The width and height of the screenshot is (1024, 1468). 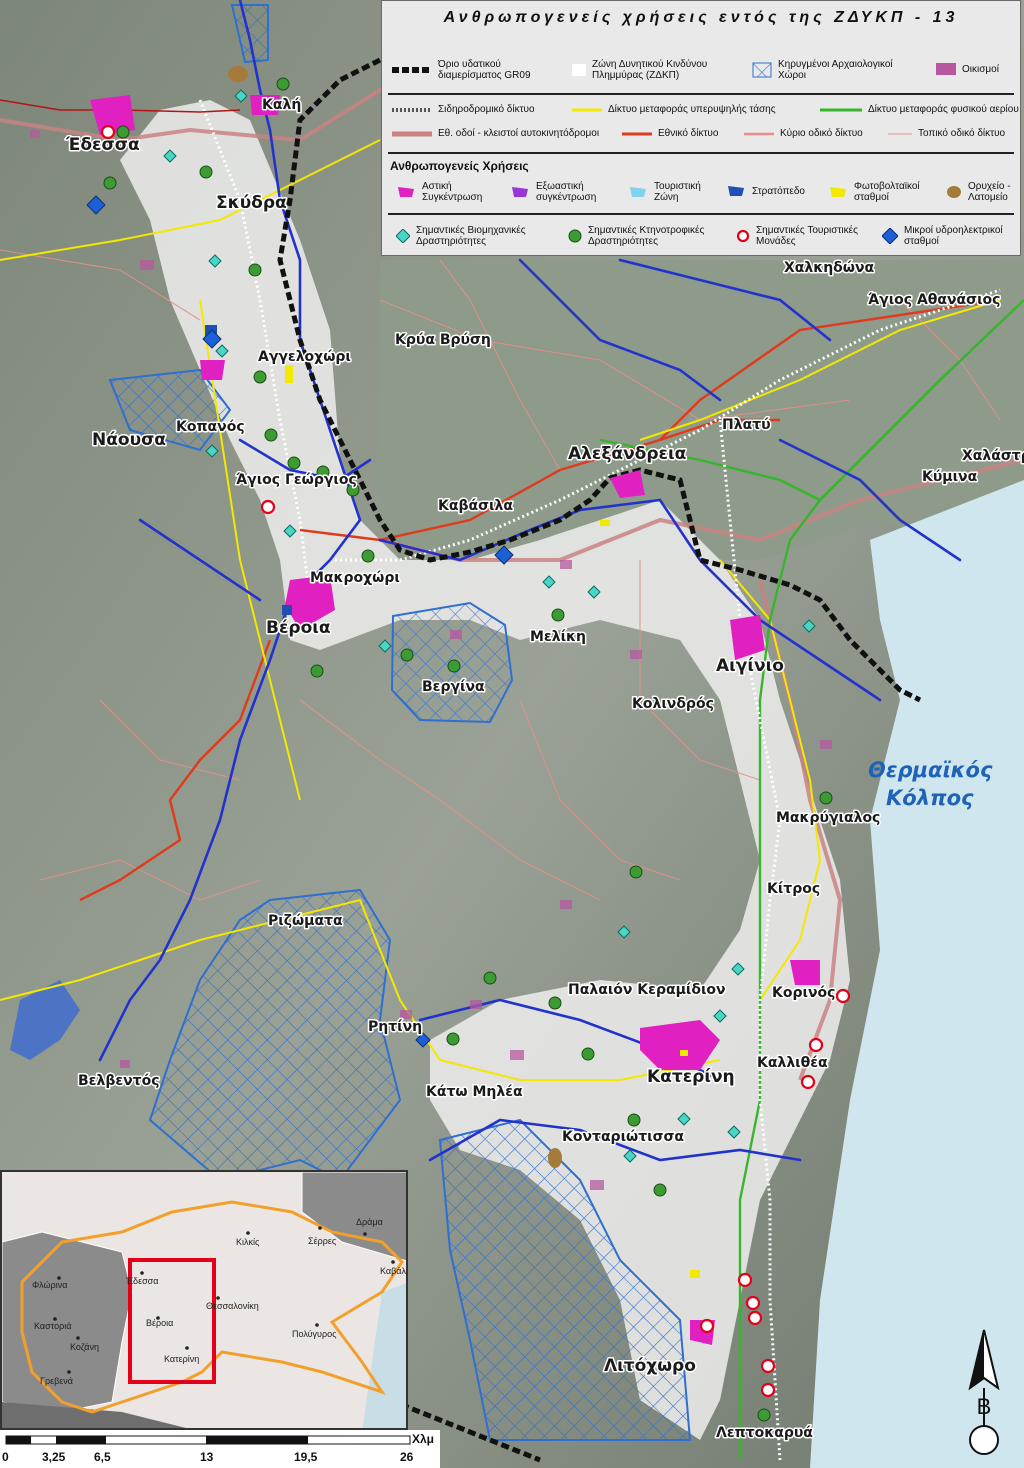 I want to click on inset-label-kastoria: Καστοριά, so click(x=52, y=1326).